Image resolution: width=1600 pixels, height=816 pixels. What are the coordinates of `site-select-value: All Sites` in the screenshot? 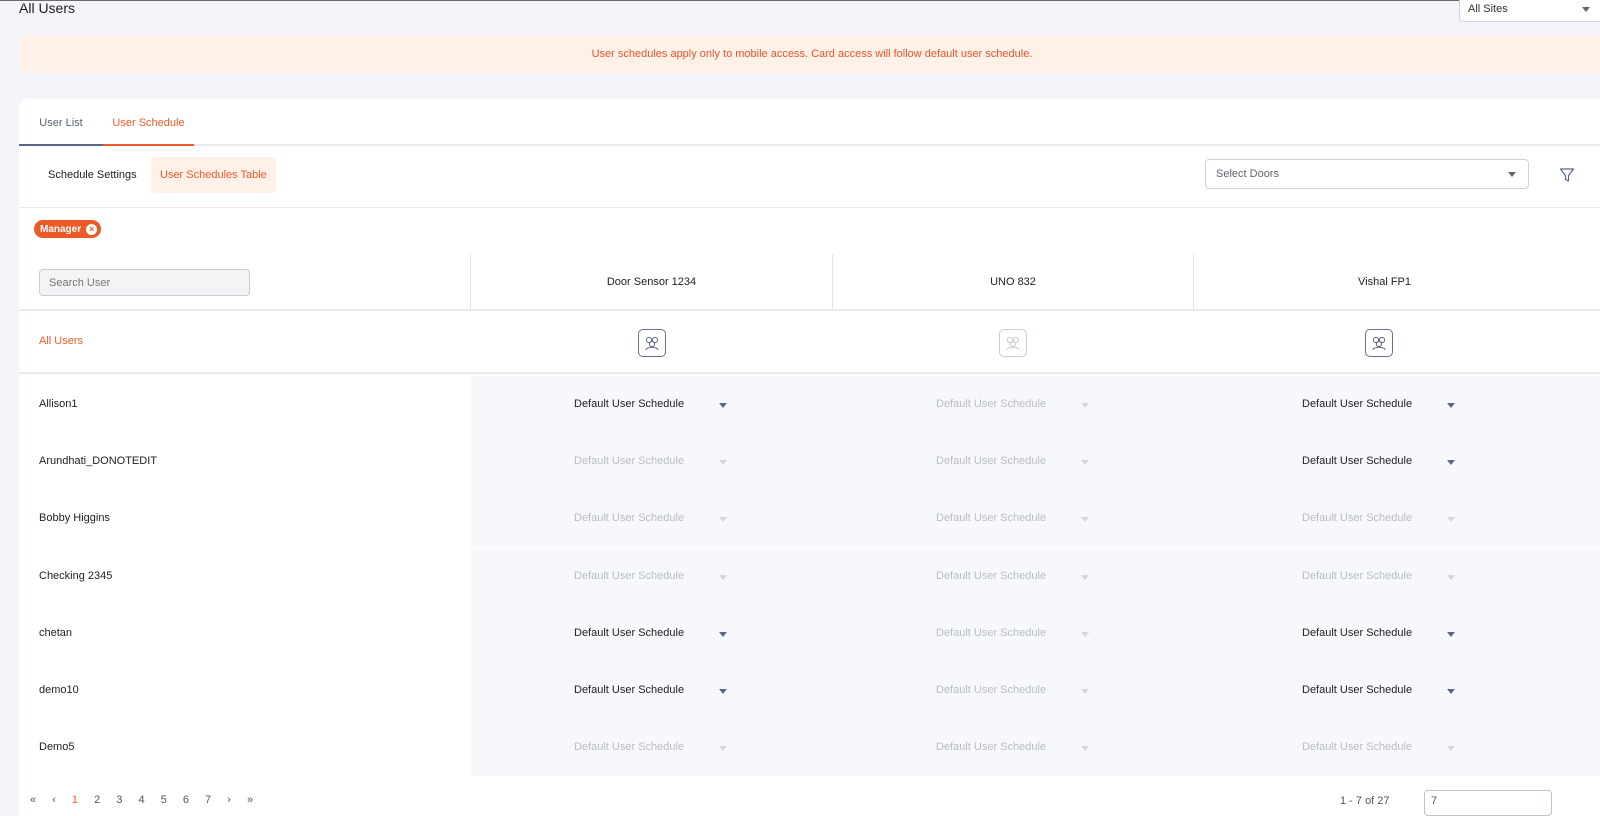 It's located at (1488, 9).